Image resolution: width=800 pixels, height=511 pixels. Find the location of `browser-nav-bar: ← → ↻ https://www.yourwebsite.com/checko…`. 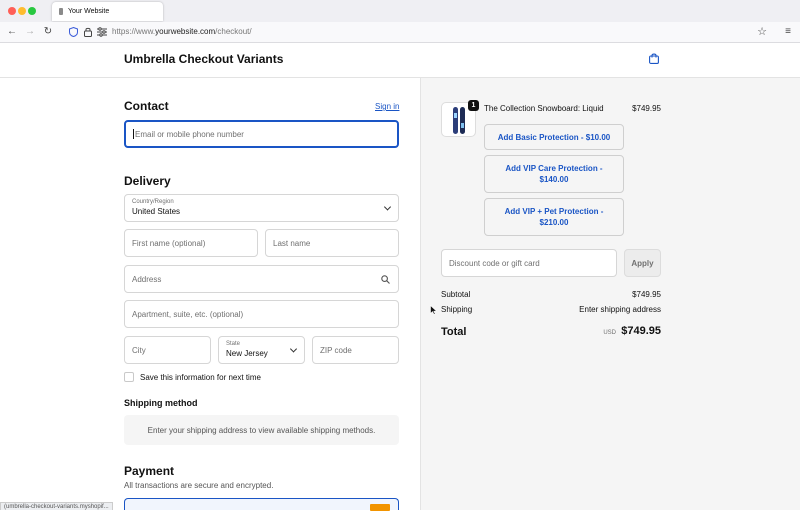

browser-nav-bar: ← → ↻ https://www.yourwebsite.com/checko… is located at coordinates (400, 32).